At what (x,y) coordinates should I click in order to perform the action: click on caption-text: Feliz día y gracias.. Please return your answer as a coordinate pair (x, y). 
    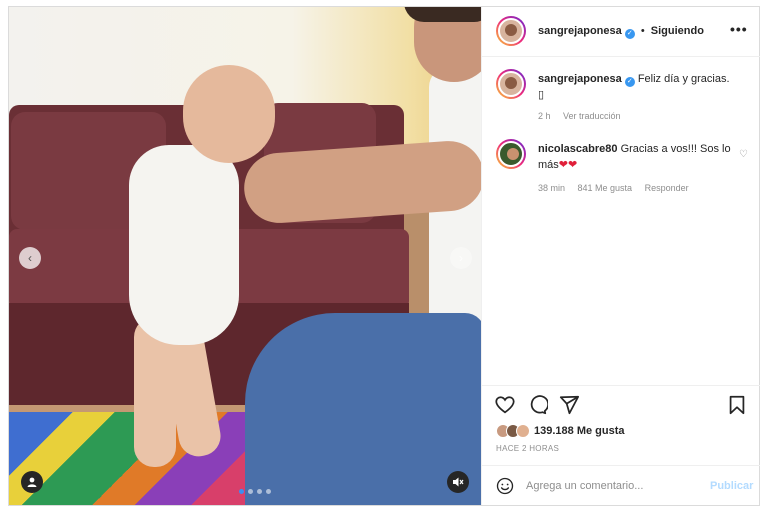
    Looking at the image, I should click on (683, 79).